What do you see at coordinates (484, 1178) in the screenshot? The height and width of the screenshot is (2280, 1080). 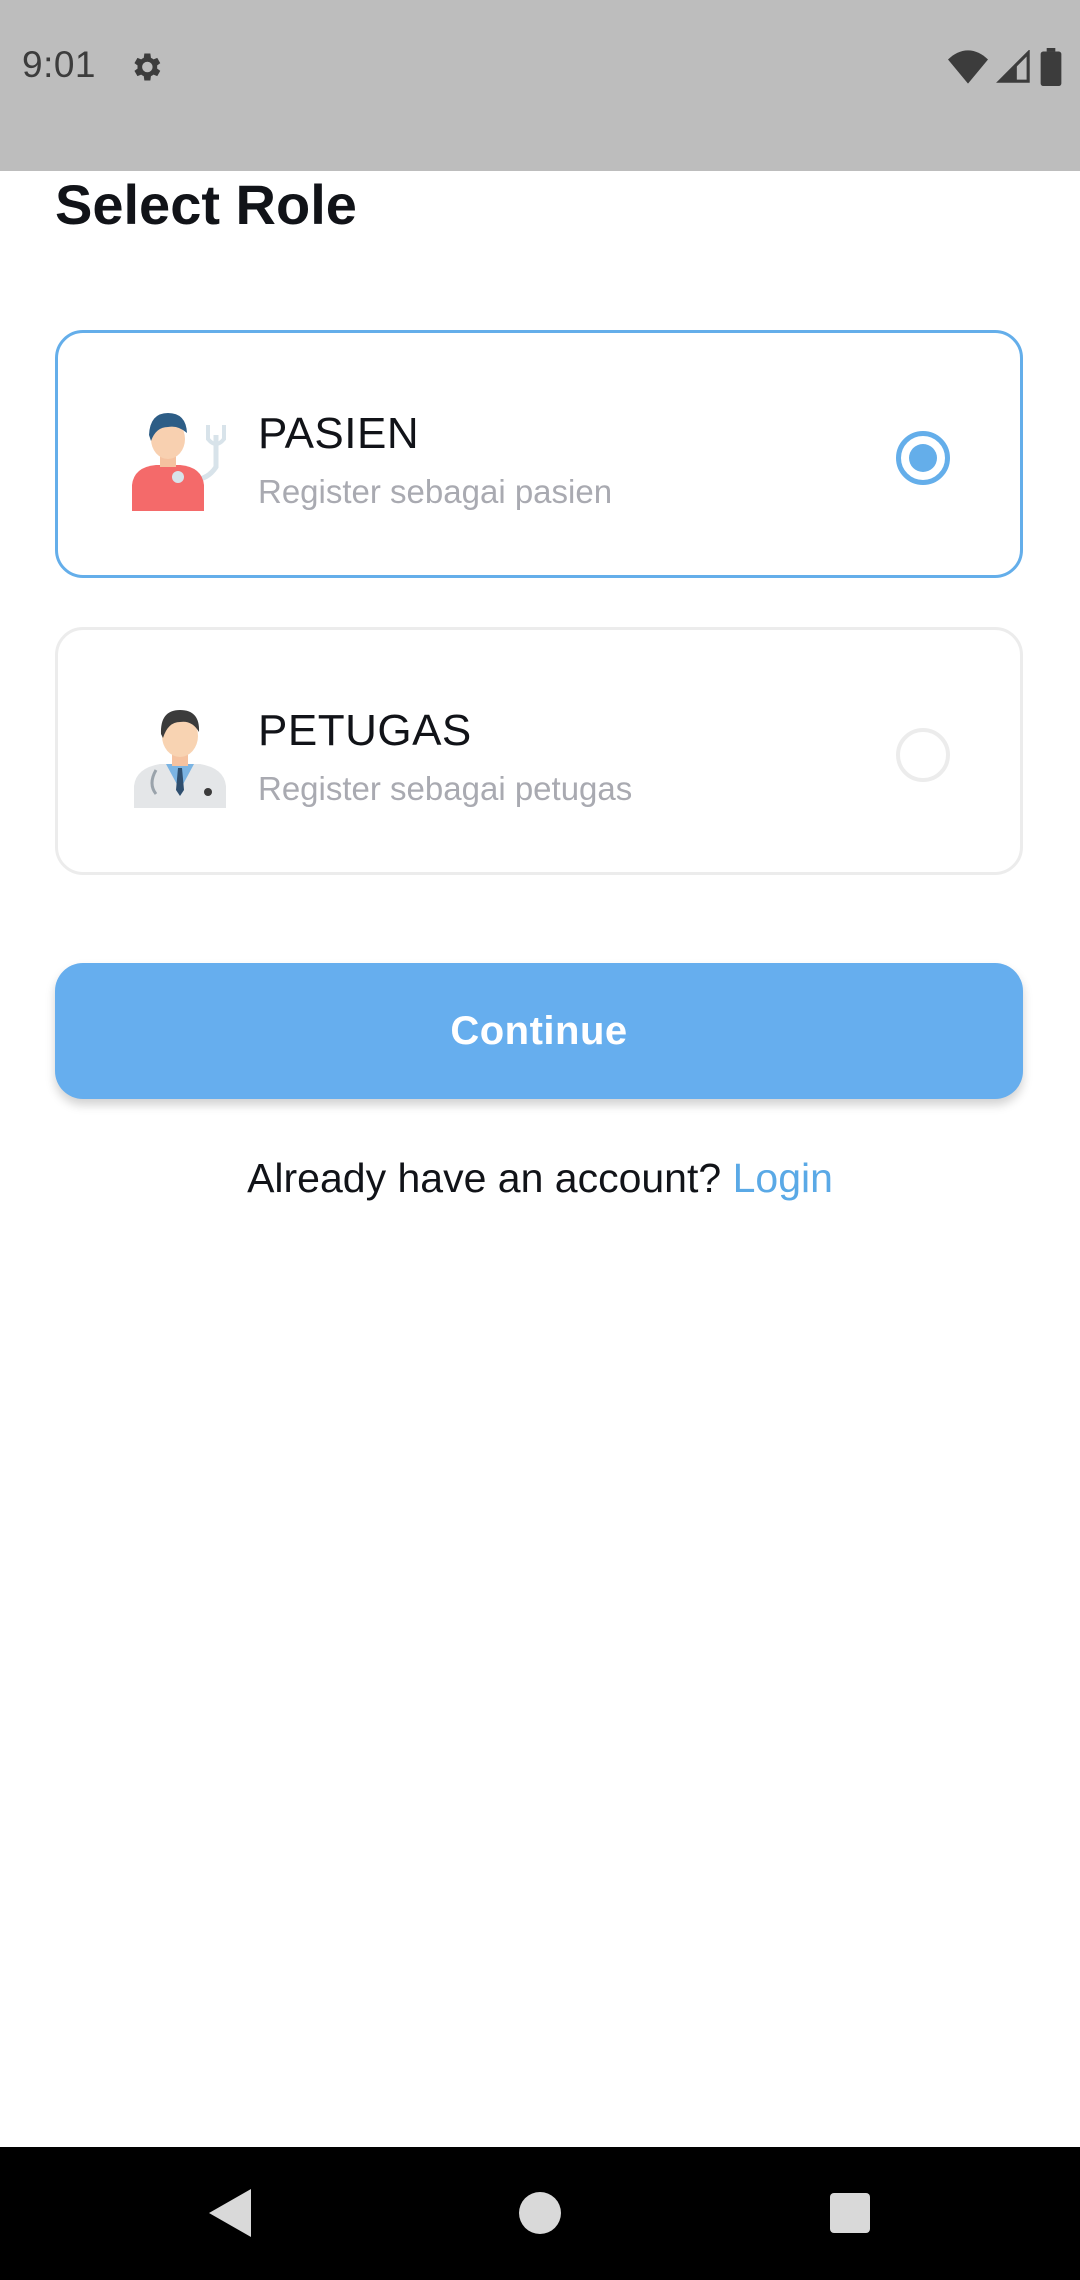 I see `login-prompt-text: Already have an account?` at bounding box center [484, 1178].